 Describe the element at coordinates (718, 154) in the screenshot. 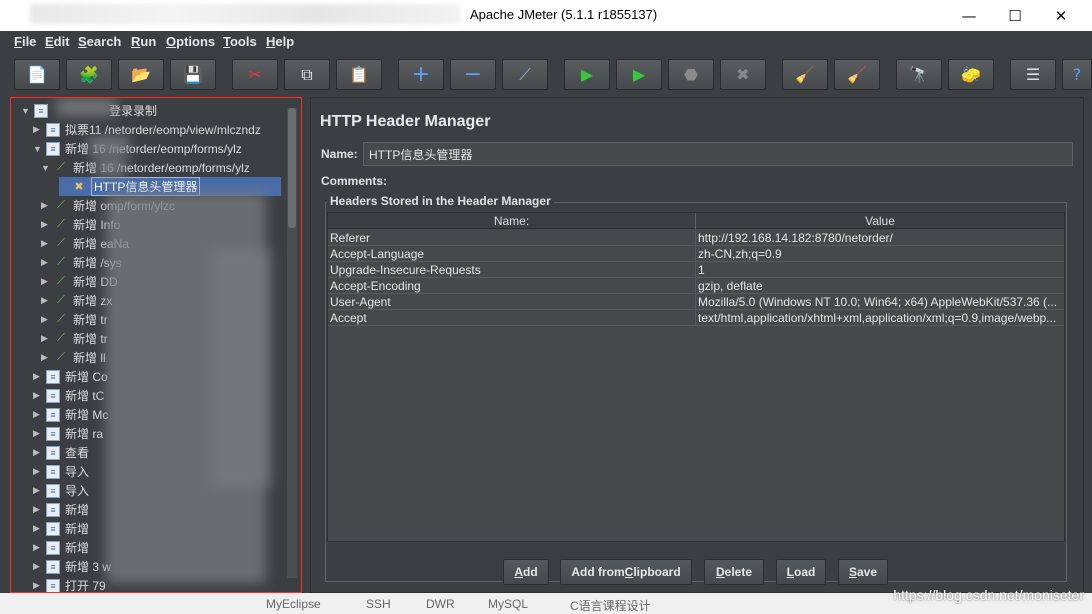

I see `name-field: HTTP信息头管理器` at that location.